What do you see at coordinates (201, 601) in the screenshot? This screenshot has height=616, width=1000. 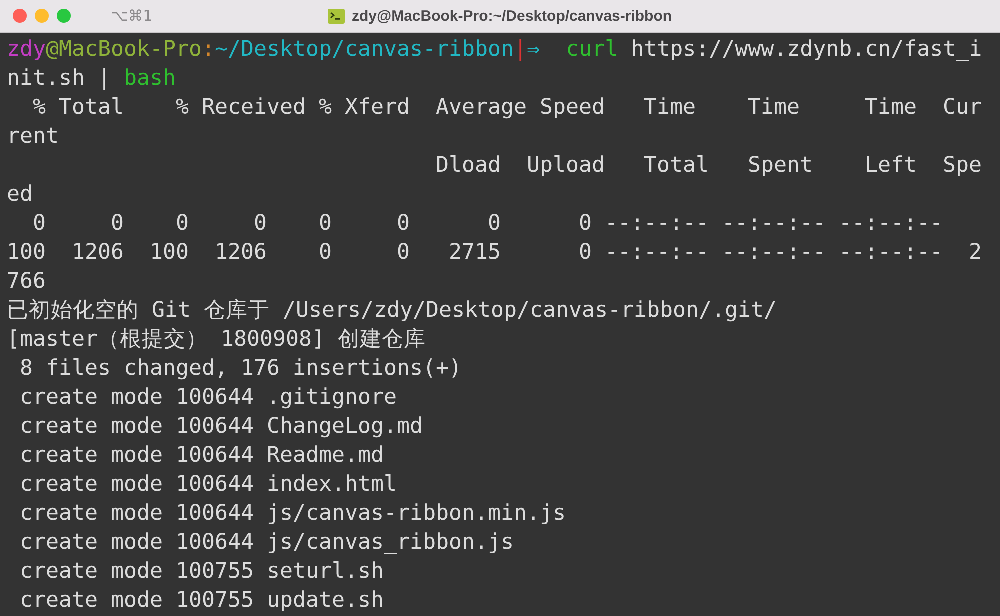 I see `terminal-line: create mode 100755 update.sh` at bounding box center [201, 601].